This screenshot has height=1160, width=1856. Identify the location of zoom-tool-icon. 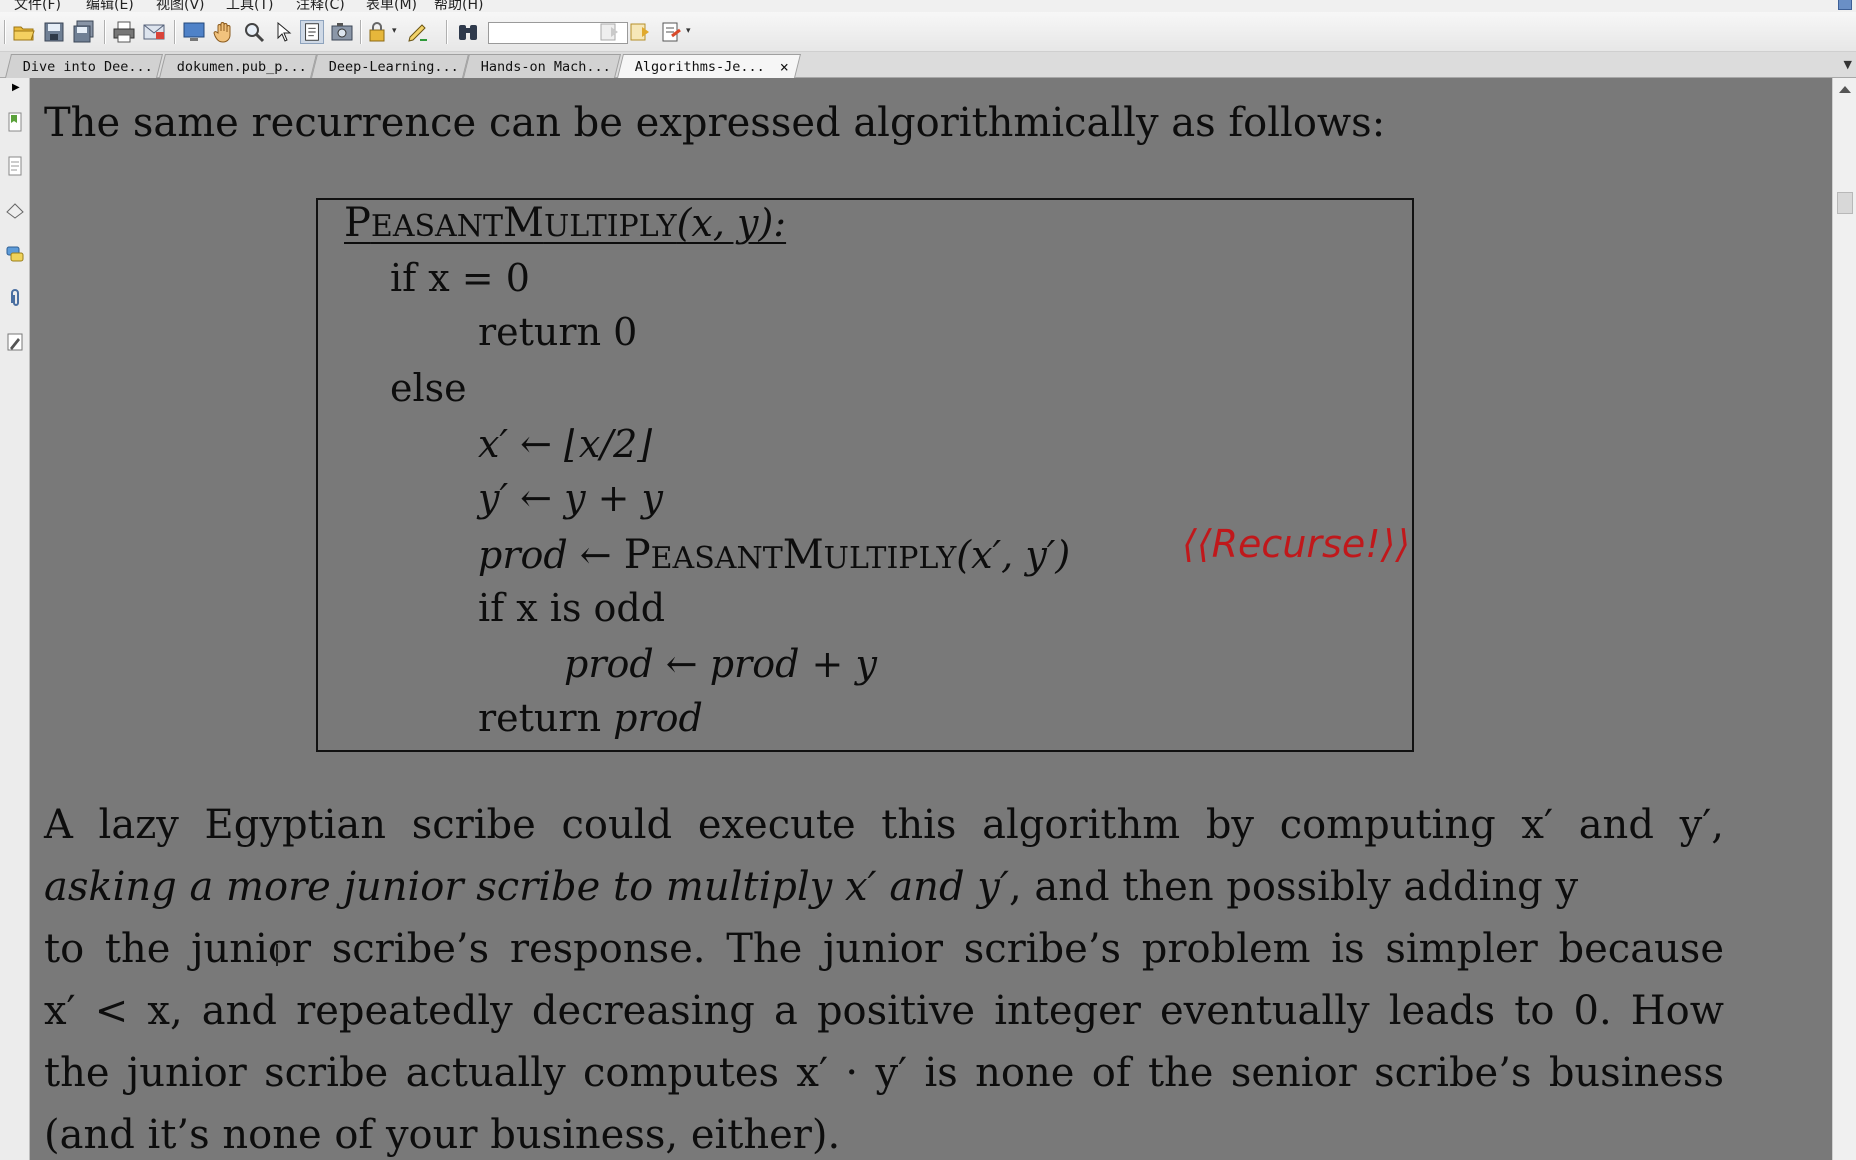
(254, 32).